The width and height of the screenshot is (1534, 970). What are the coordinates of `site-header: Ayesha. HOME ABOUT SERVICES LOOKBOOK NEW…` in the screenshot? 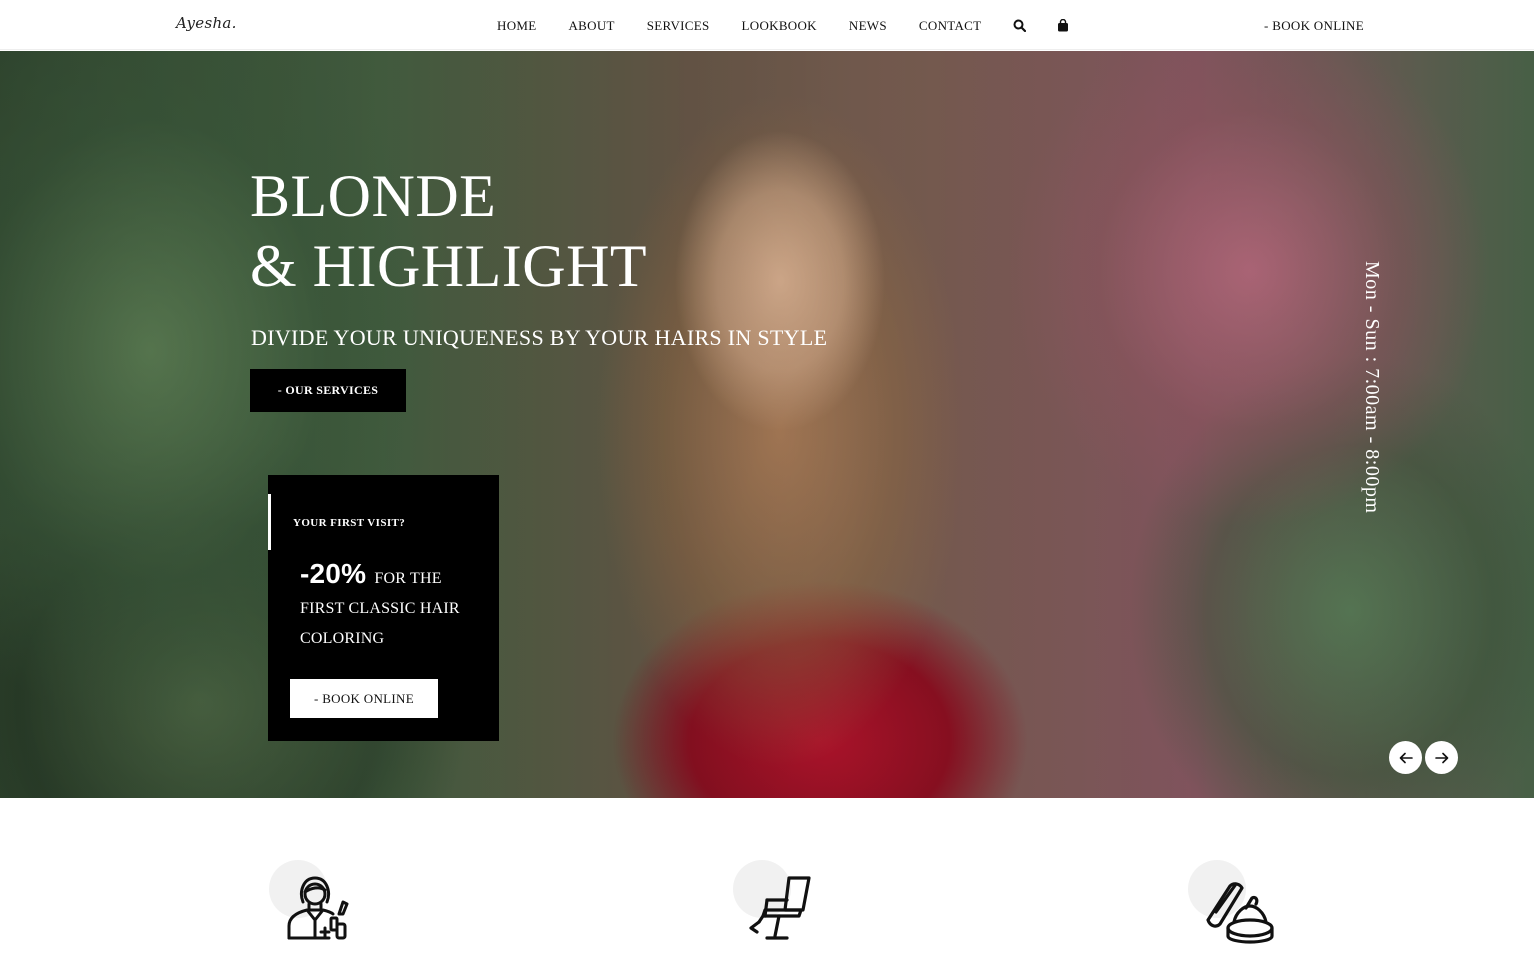 It's located at (767, 25).